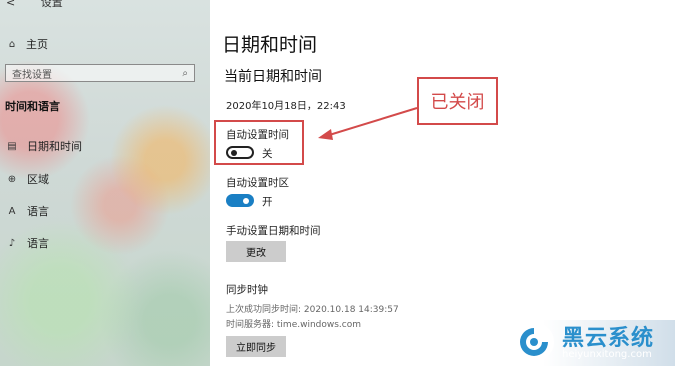 This screenshot has width=675, height=366. Describe the element at coordinates (607, 354) in the screenshot. I see `watermark-url: heiyunxitong.com` at that location.